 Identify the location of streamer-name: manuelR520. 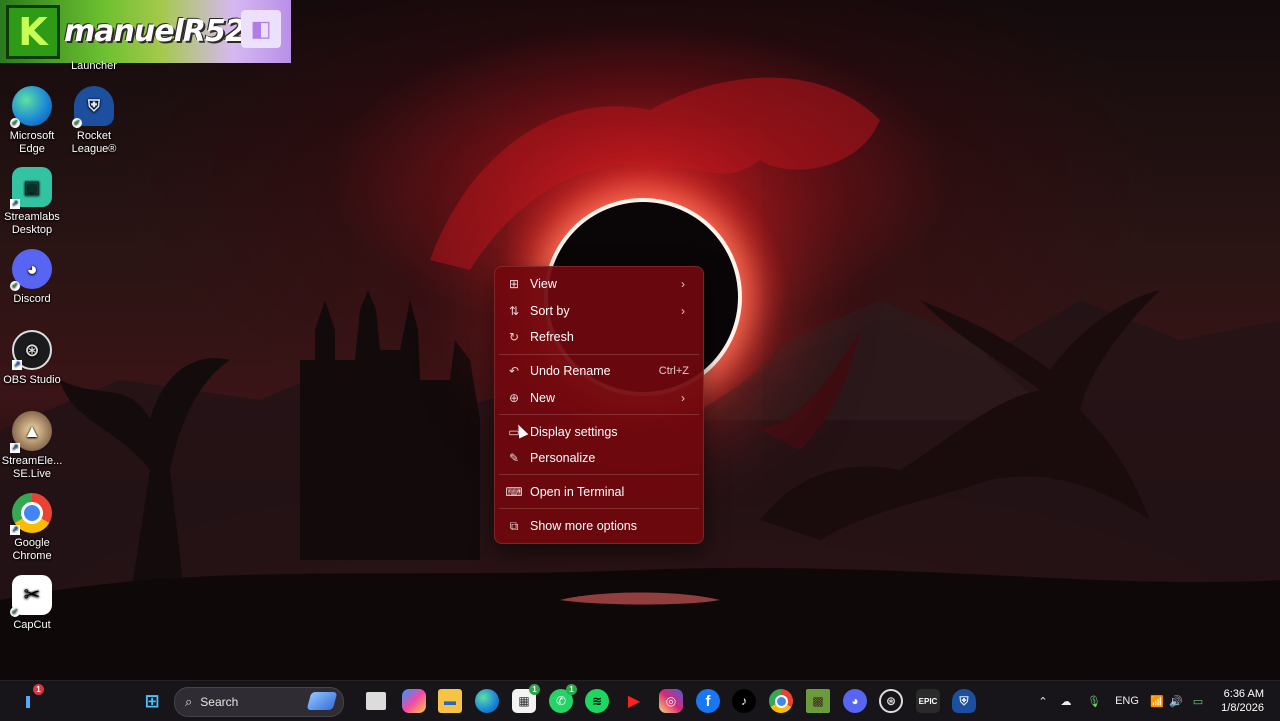
(165, 31).